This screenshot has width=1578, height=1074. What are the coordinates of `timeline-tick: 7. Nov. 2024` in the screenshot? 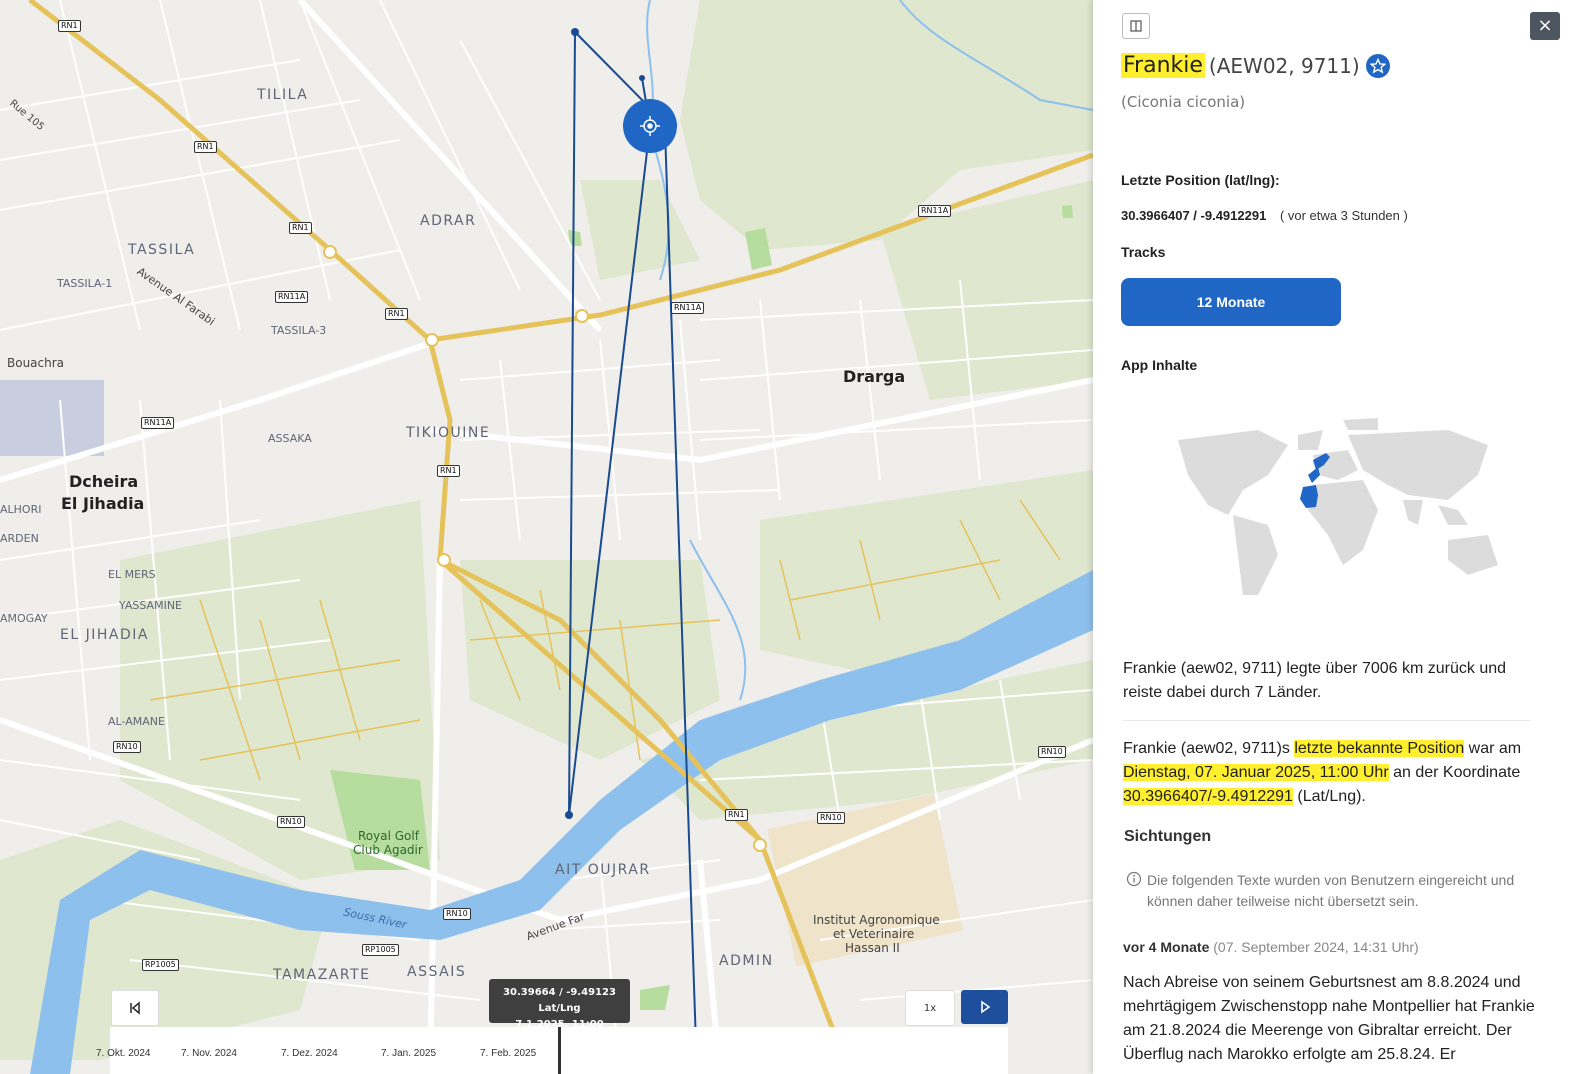 It's located at (209, 1053).